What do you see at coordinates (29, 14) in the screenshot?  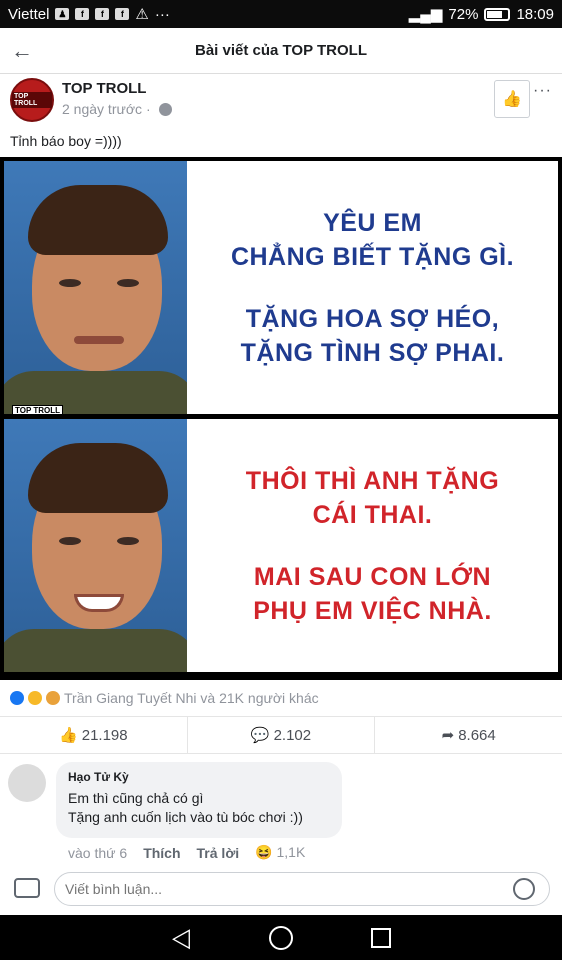 I see `carrier-label: Viettel` at bounding box center [29, 14].